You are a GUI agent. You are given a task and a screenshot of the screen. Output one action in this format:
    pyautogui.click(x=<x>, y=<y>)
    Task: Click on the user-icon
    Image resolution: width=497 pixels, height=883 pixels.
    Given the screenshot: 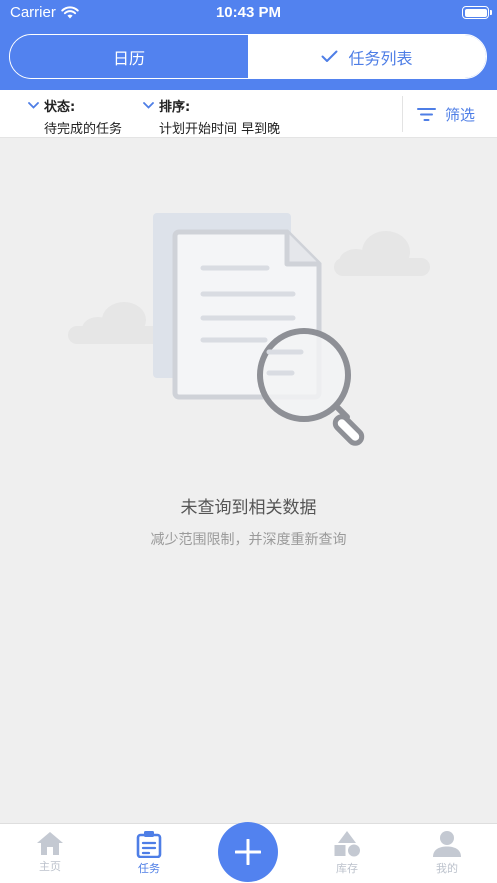 What is the action you would take?
    pyautogui.click(x=447, y=844)
    